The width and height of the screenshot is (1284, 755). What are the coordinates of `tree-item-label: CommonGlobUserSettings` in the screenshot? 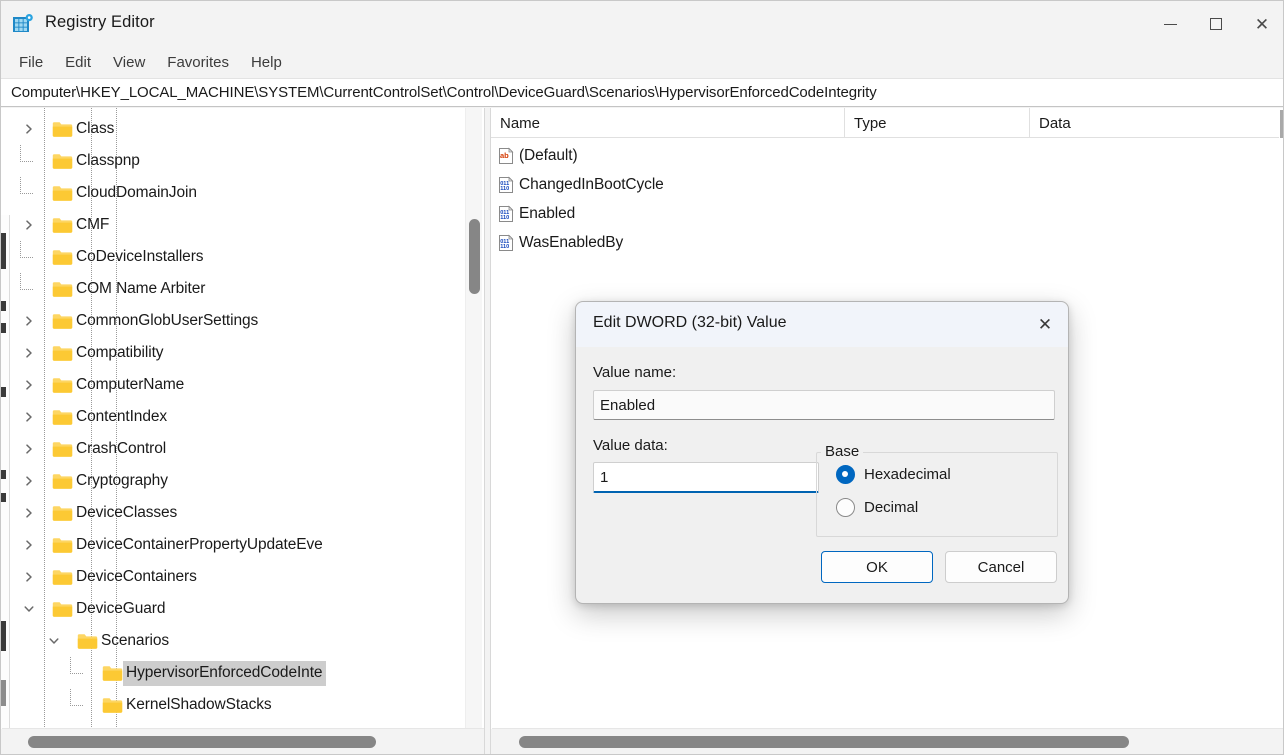 It's located at (167, 320).